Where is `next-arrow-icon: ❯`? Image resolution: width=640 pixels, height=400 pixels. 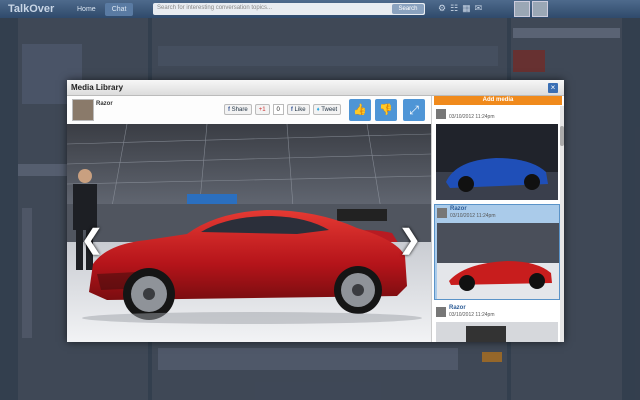
next-arrow-icon: ❯ is located at coordinates (410, 239).